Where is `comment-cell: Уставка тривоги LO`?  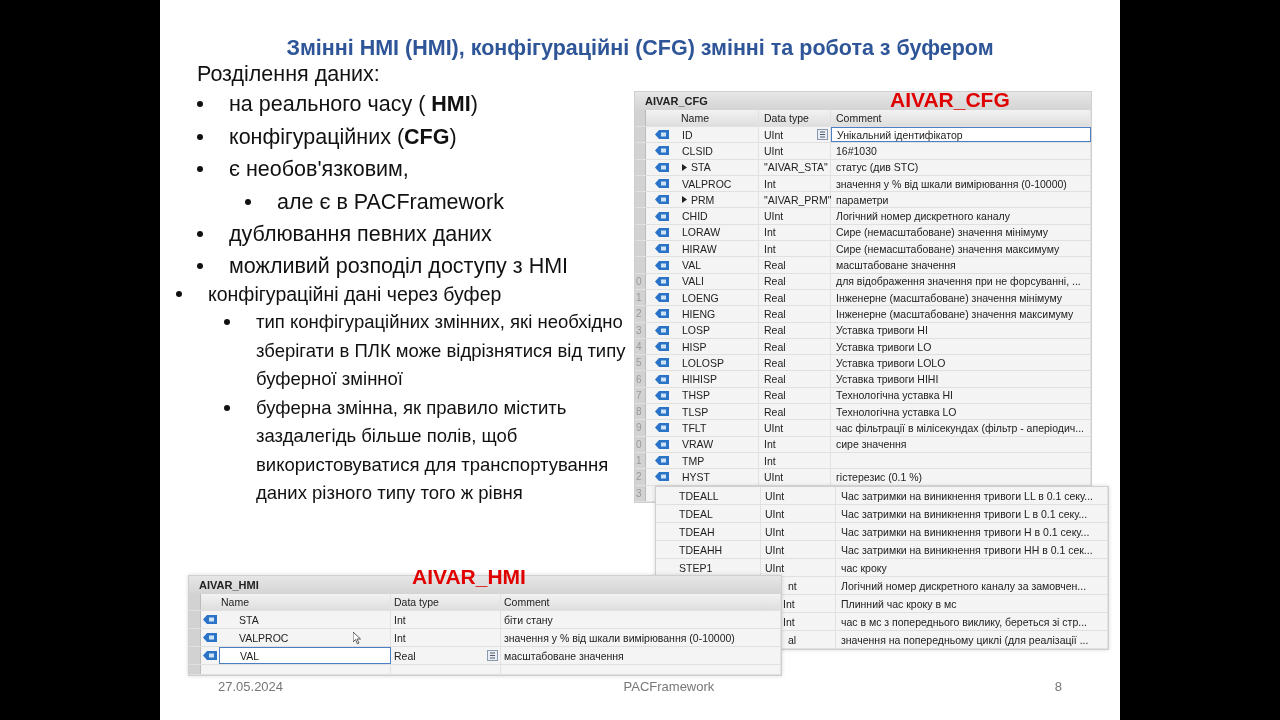 comment-cell: Уставка тривоги LO is located at coordinates (884, 346).